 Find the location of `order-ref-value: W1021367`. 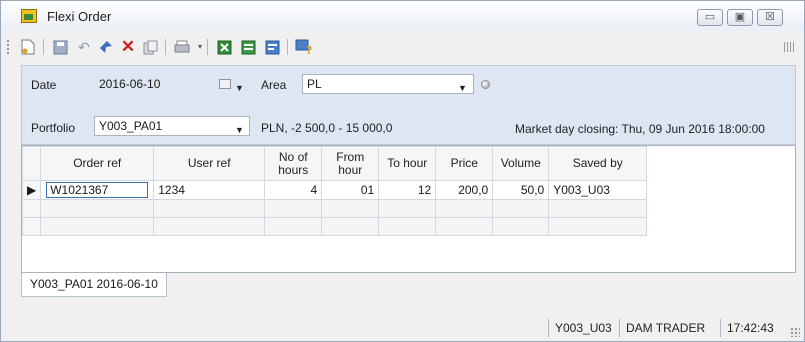

order-ref-value: W1021367 is located at coordinates (97, 190).